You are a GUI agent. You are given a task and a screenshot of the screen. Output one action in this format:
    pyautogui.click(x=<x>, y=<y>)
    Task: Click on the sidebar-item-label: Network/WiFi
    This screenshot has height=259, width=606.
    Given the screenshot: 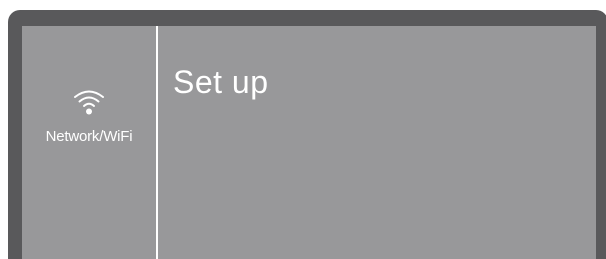 What is the action you would take?
    pyautogui.click(x=89, y=136)
    